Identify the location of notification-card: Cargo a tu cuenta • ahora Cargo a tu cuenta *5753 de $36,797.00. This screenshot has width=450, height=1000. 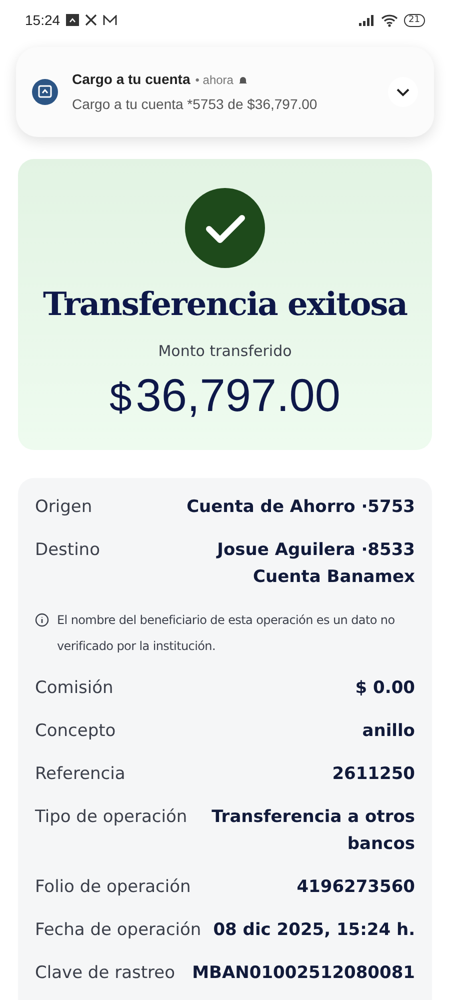
(225, 92).